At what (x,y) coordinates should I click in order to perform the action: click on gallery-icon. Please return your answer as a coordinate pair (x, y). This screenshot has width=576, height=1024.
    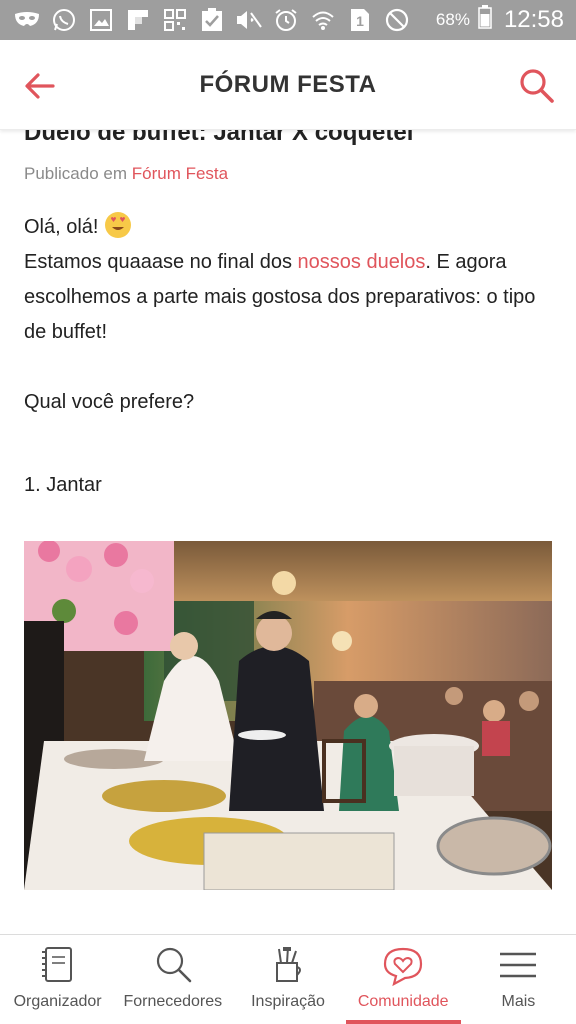
    Looking at the image, I should click on (101, 20).